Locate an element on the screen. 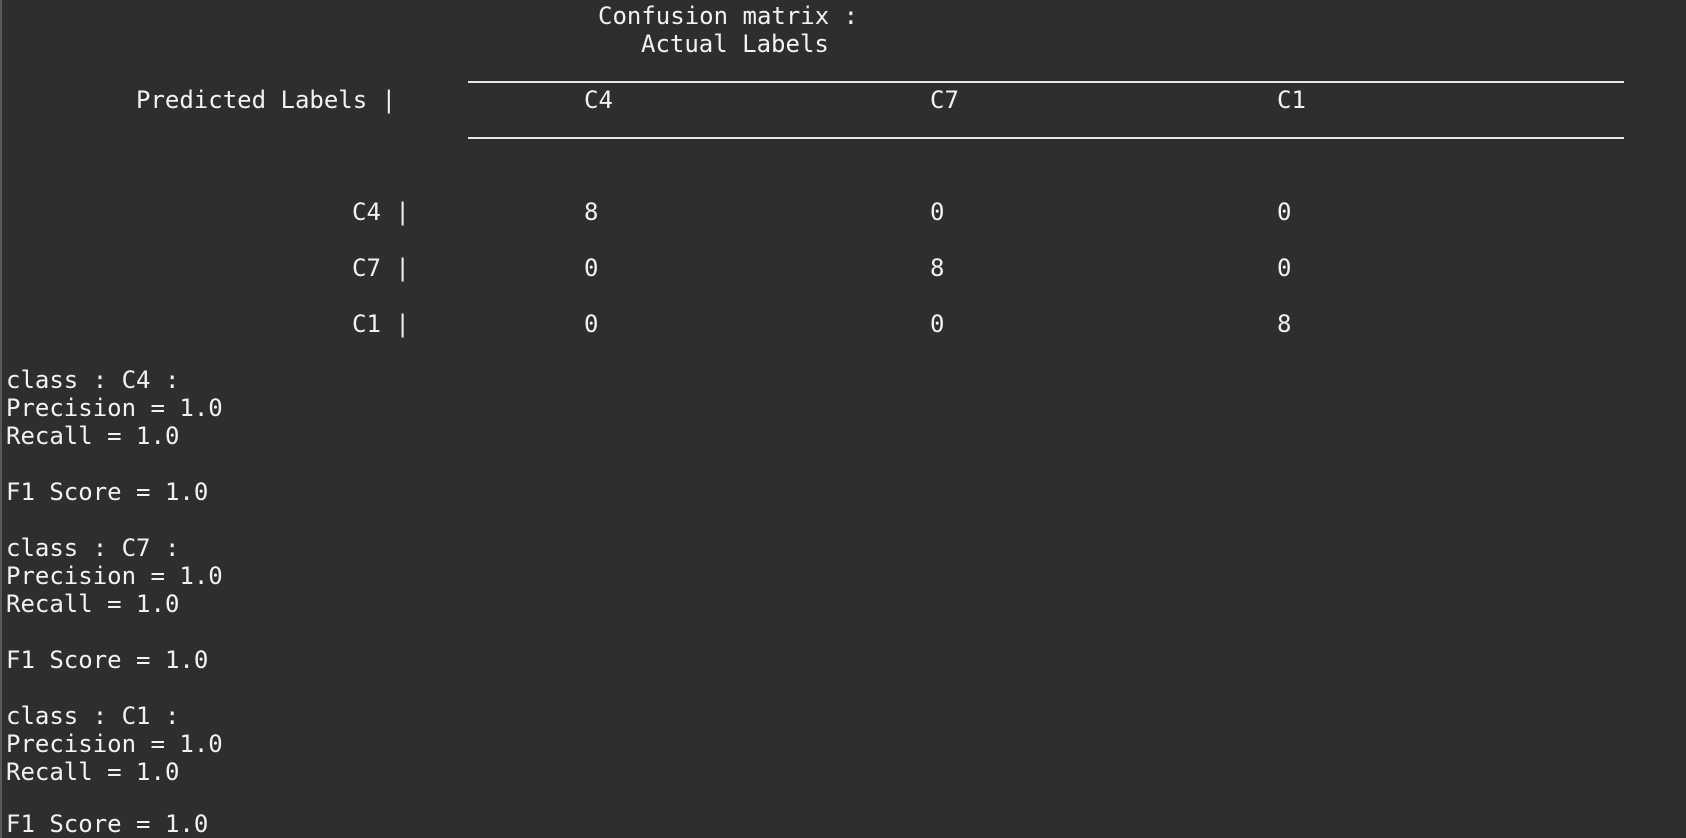 This screenshot has width=1686, height=838. row-label-c4: C4 | is located at coordinates (381, 212).